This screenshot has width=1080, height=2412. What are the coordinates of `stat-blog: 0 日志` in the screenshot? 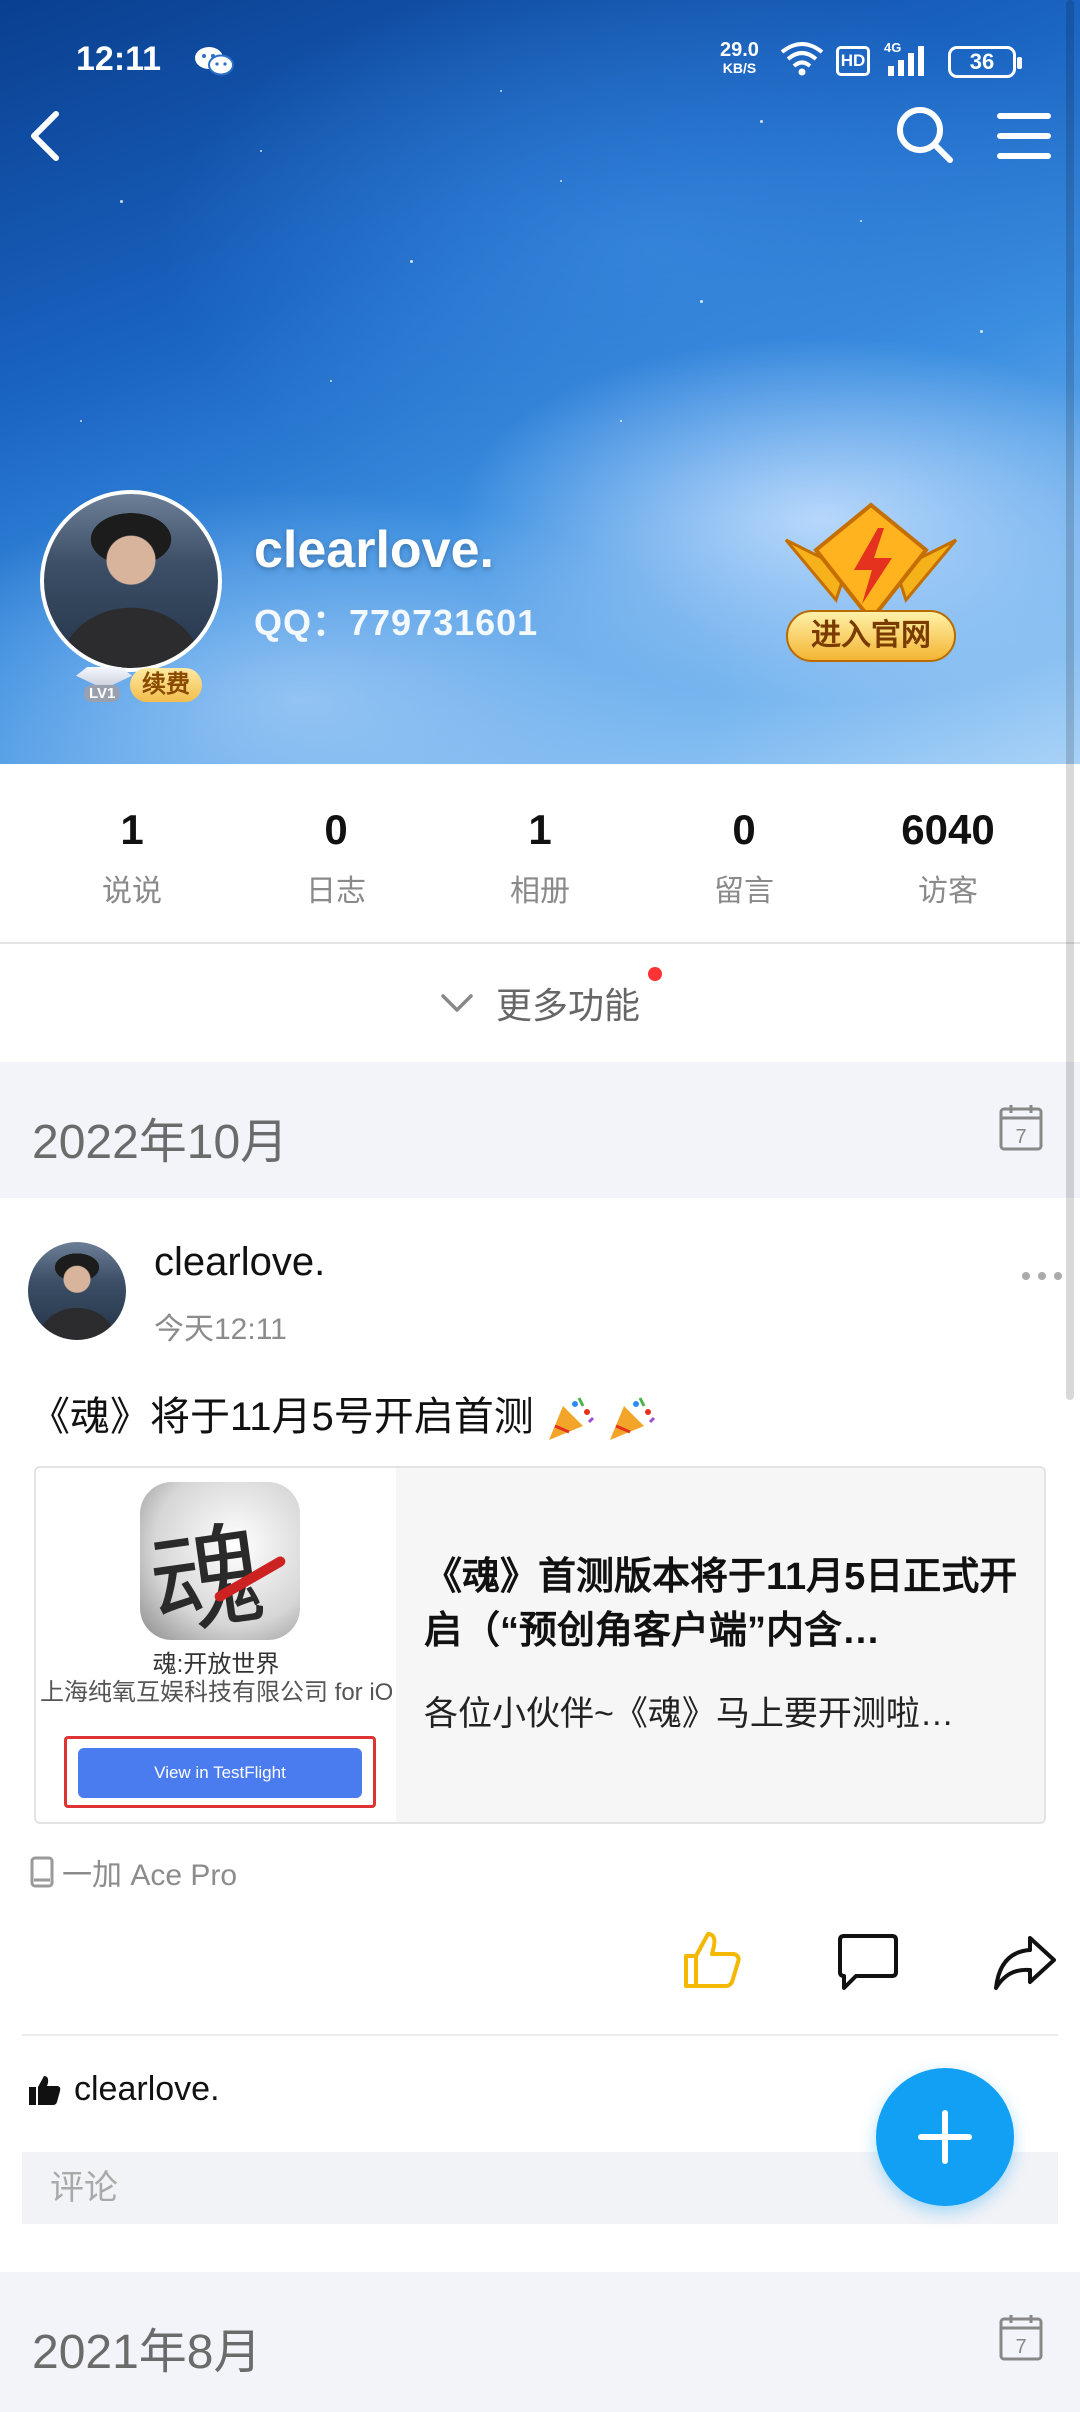 It's located at (336, 853).